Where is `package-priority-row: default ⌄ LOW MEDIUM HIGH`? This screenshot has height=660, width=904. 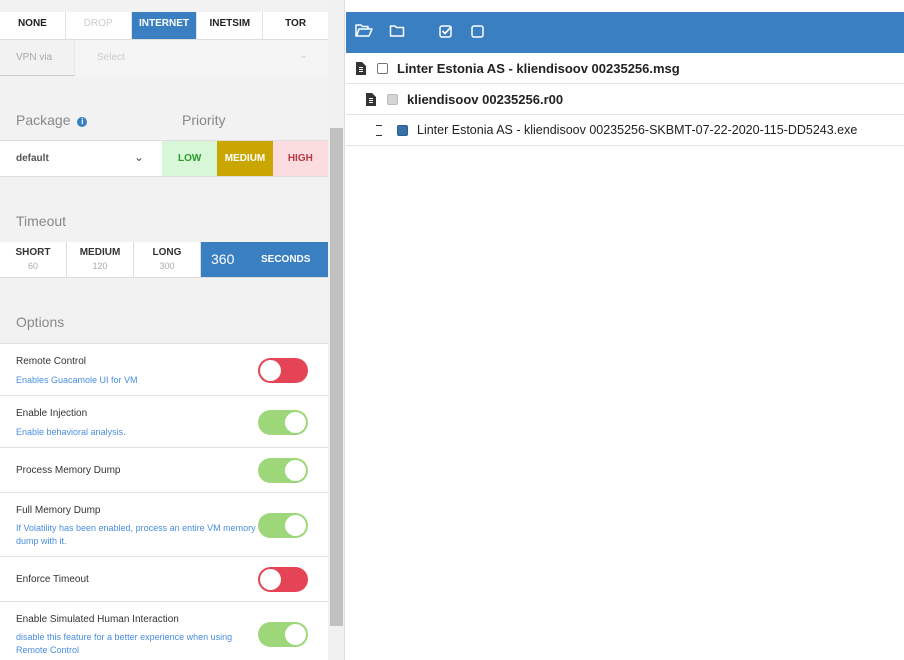
package-priority-row: default ⌄ LOW MEDIUM HIGH is located at coordinates (164, 158).